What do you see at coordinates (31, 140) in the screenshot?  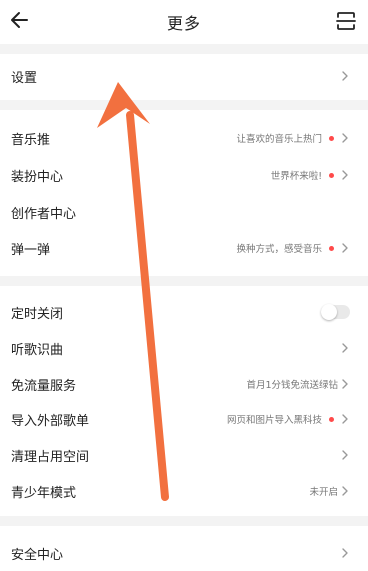 I see `row-label: 音乐推` at bounding box center [31, 140].